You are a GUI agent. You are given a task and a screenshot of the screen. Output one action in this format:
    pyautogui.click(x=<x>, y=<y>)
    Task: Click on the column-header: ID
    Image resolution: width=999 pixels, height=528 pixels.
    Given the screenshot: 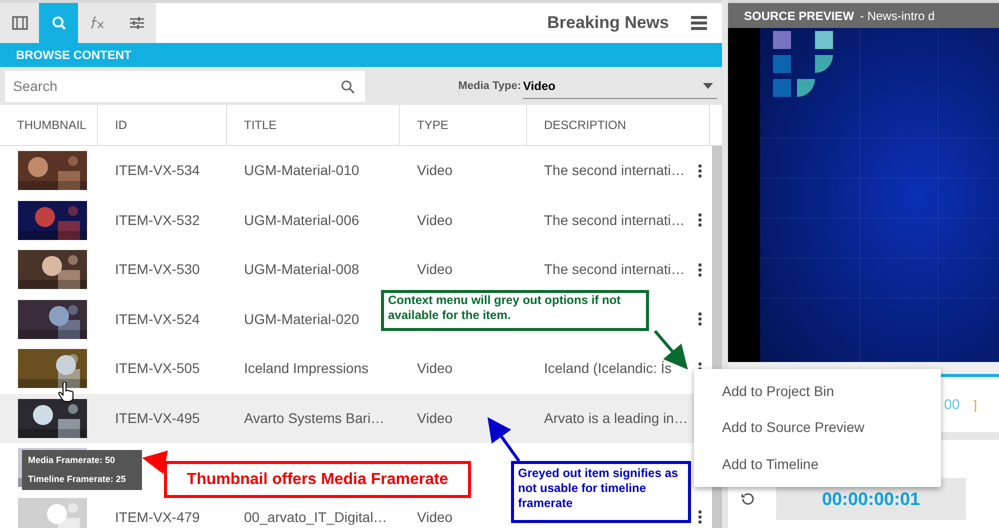 What is the action you would take?
    pyautogui.click(x=162, y=125)
    